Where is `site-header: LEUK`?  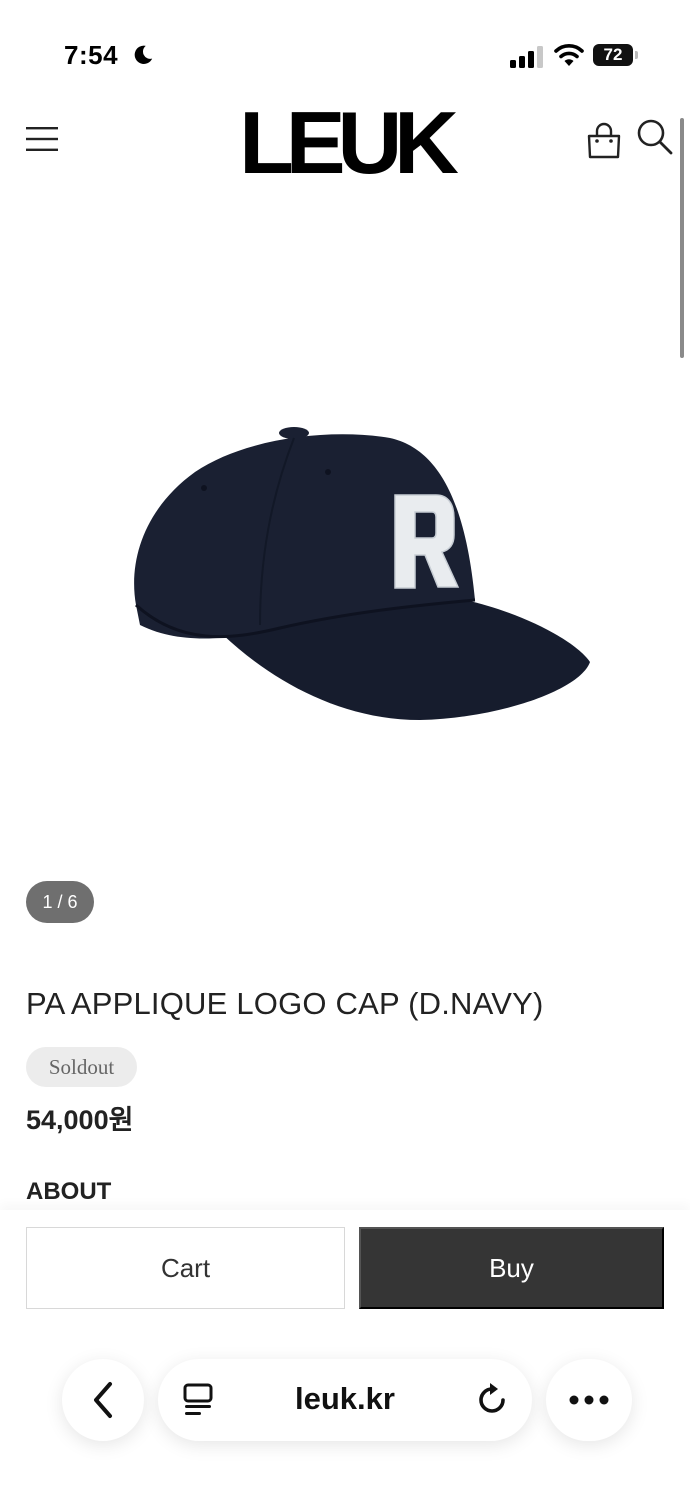 site-header: LEUK is located at coordinates (345, 144).